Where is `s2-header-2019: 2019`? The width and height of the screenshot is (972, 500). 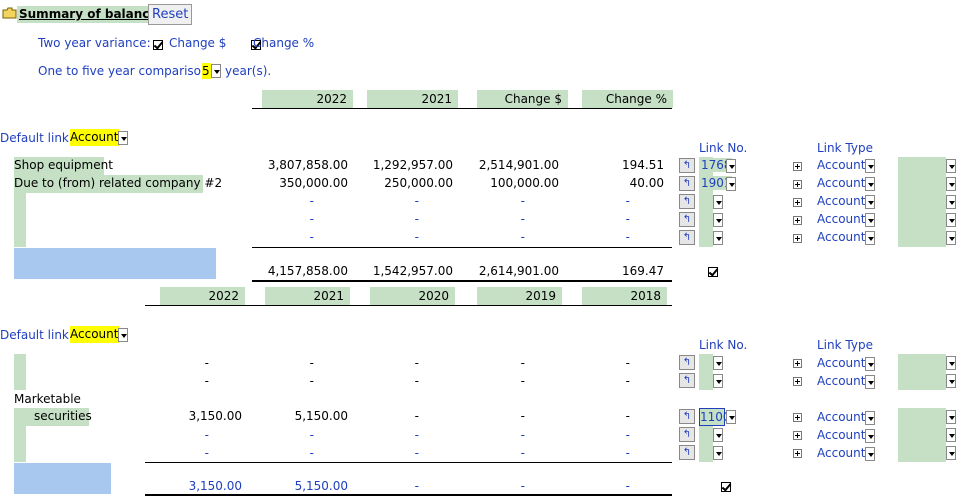
s2-header-2019: 2019 is located at coordinates (519, 296).